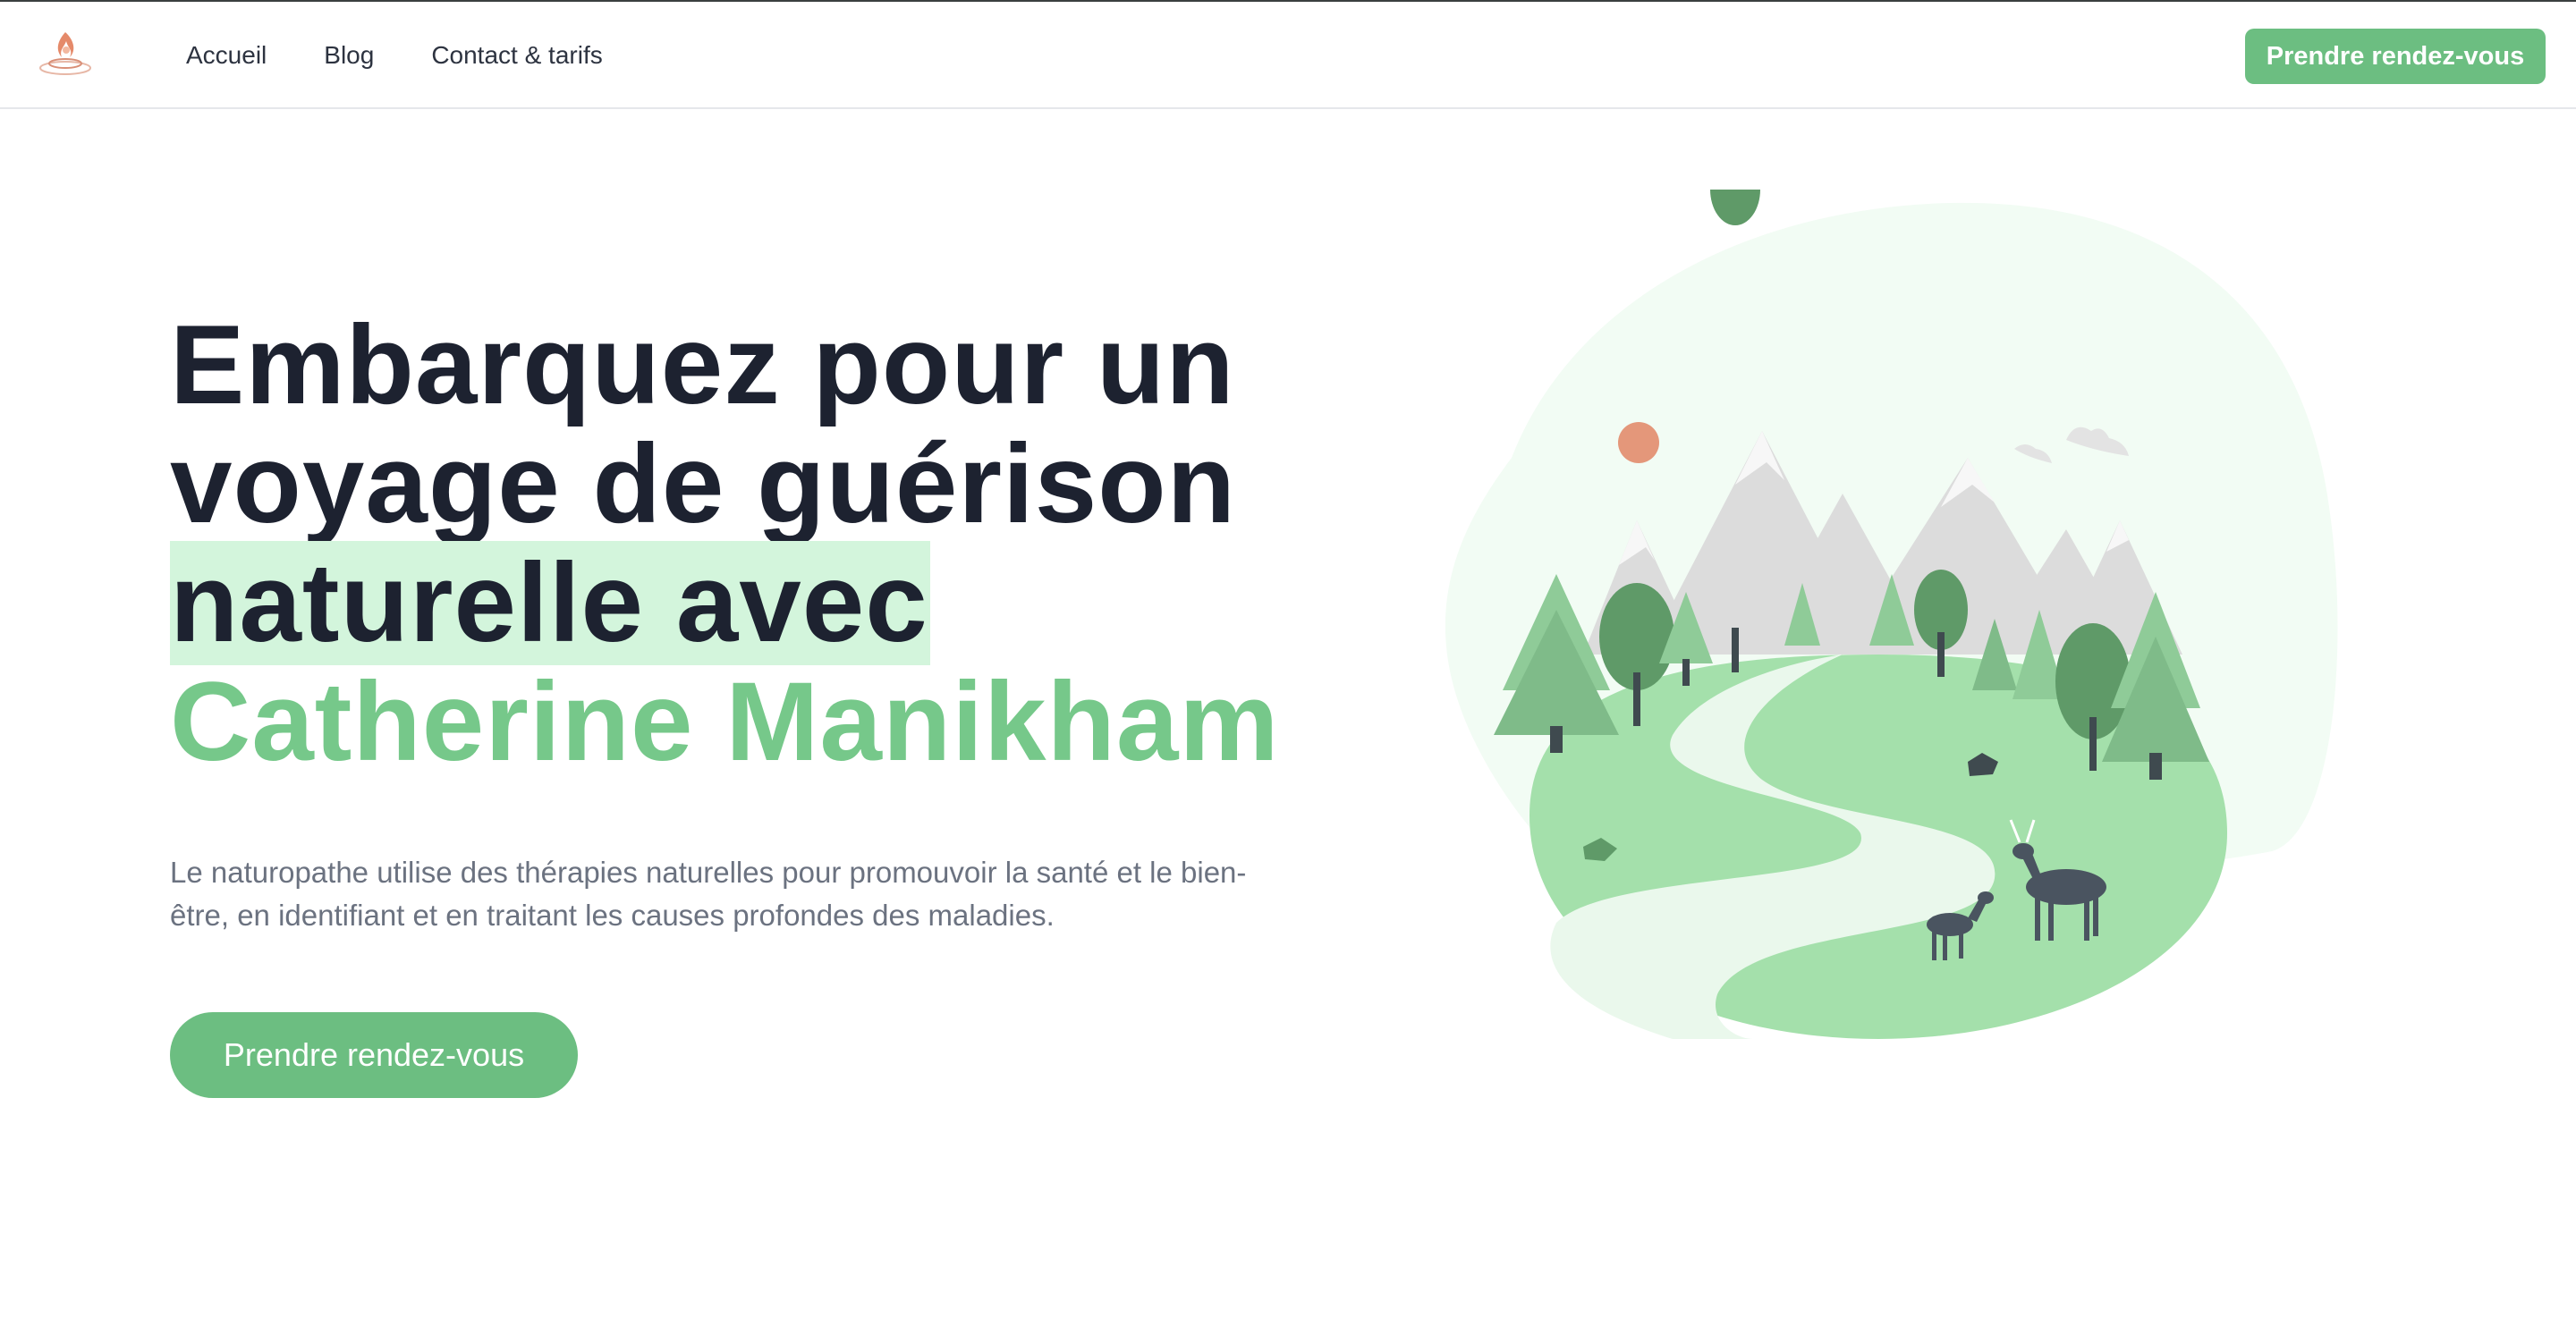 This screenshot has height=1343, width=2576. What do you see at coordinates (349, 55) in the screenshot?
I see `nav-link-blog: Blog` at bounding box center [349, 55].